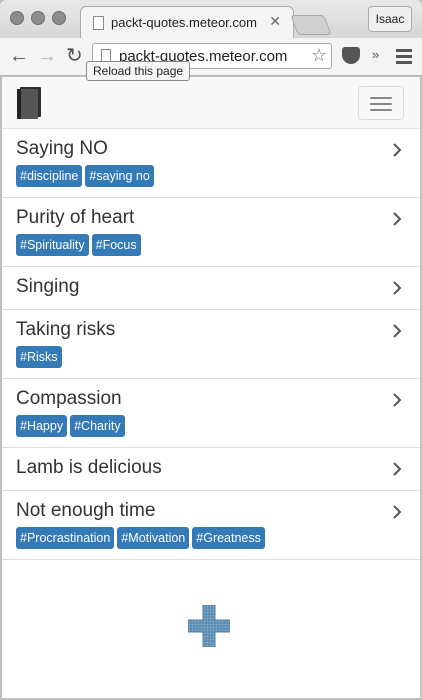  What do you see at coordinates (184, 22) in the screenshot?
I see `tab-title: packt-quotes.meteor.com` at bounding box center [184, 22].